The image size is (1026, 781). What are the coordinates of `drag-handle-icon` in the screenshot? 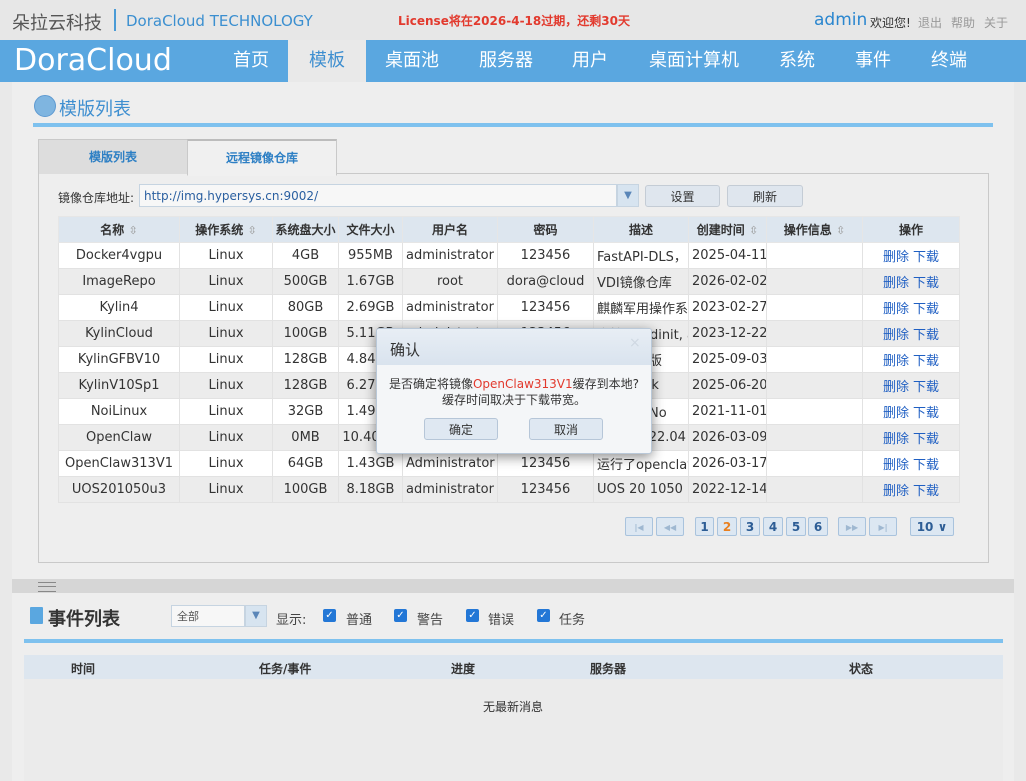 It's located at (47, 587).